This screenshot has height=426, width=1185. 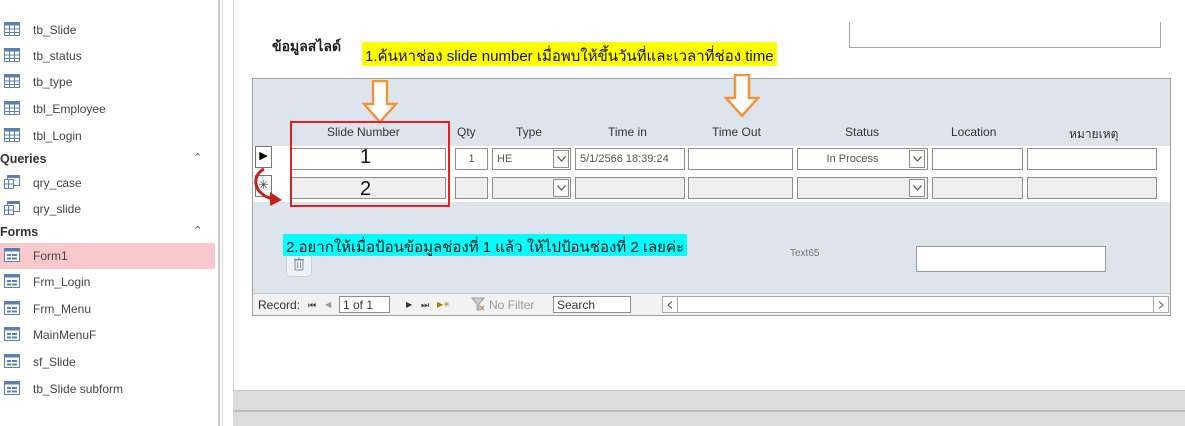 I want to click on nav-table-tb-status: tb_status, so click(x=107, y=56).